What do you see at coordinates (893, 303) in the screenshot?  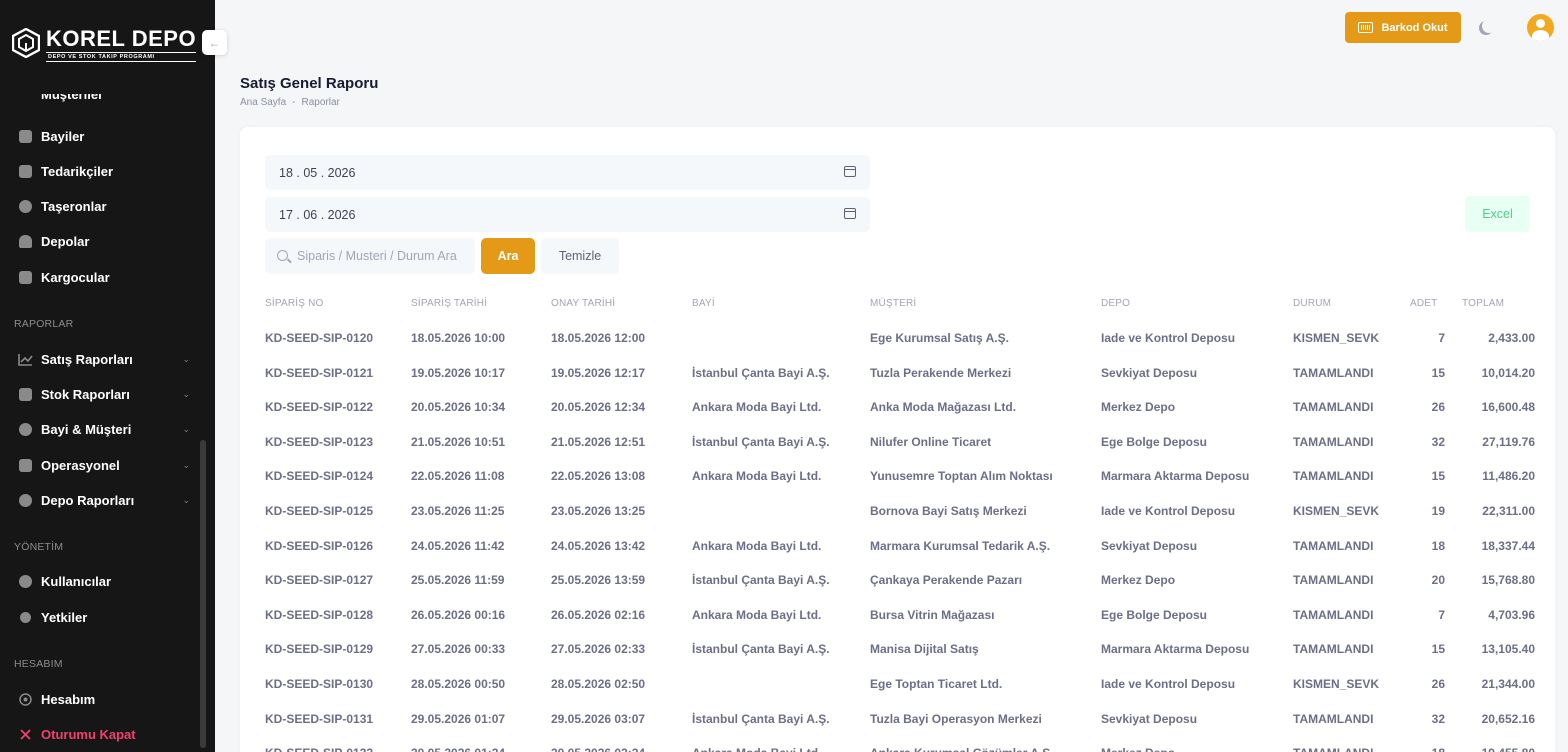 I see `column-header-musteri: MÜŞTERİ` at bounding box center [893, 303].